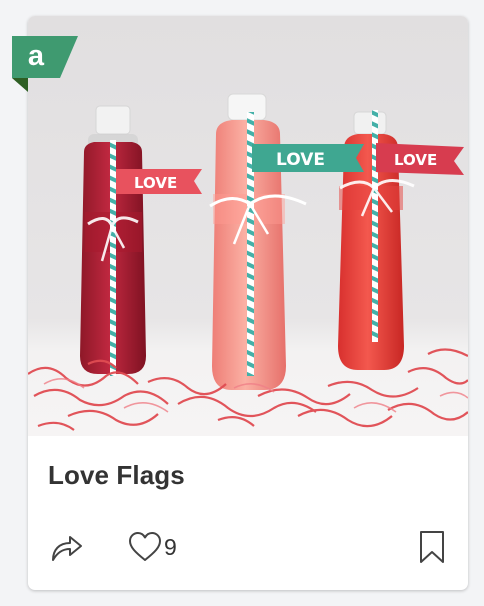 Image resolution: width=484 pixels, height=606 pixels. What do you see at coordinates (36, 56) in the screenshot?
I see `brand-logo-letter: a` at bounding box center [36, 56].